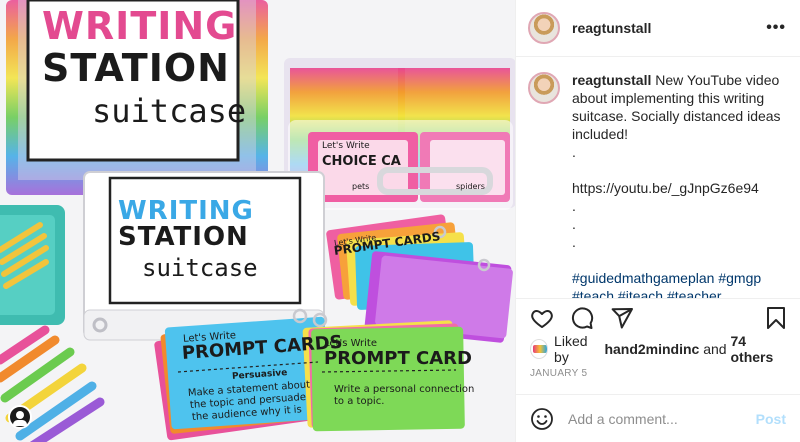 The image size is (800, 442). What do you see at coordinates (715, 348) in the screenshot?
I see `likes-conjunction: and` at bounding box center [715, 348].